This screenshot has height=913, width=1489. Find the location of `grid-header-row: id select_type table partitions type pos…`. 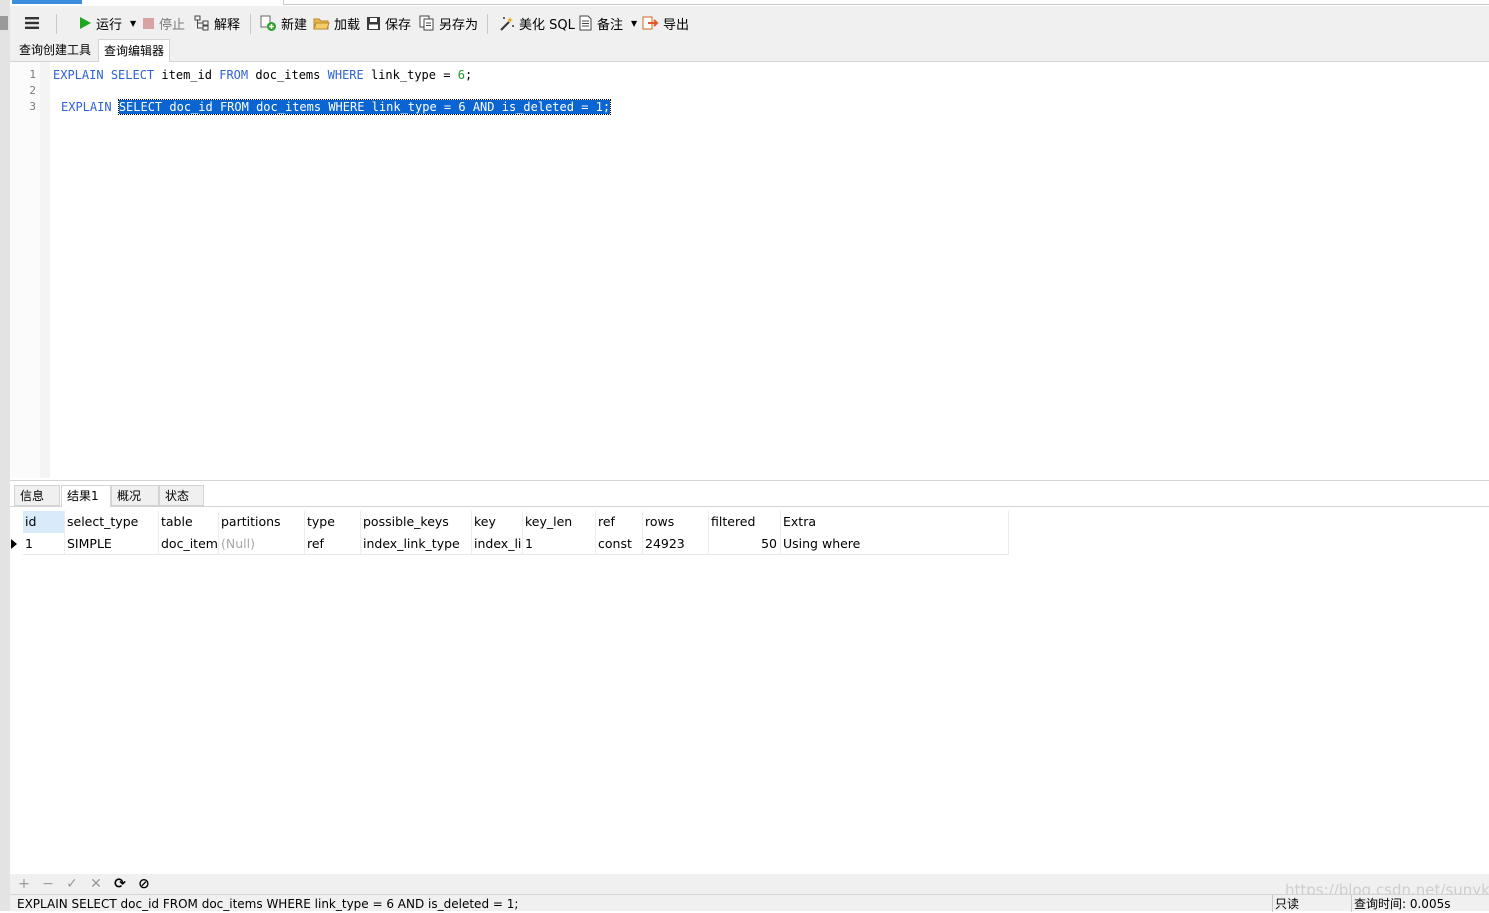

grid-header-row: id select_type table partitions type pos… is located at coordinates (516, 522).